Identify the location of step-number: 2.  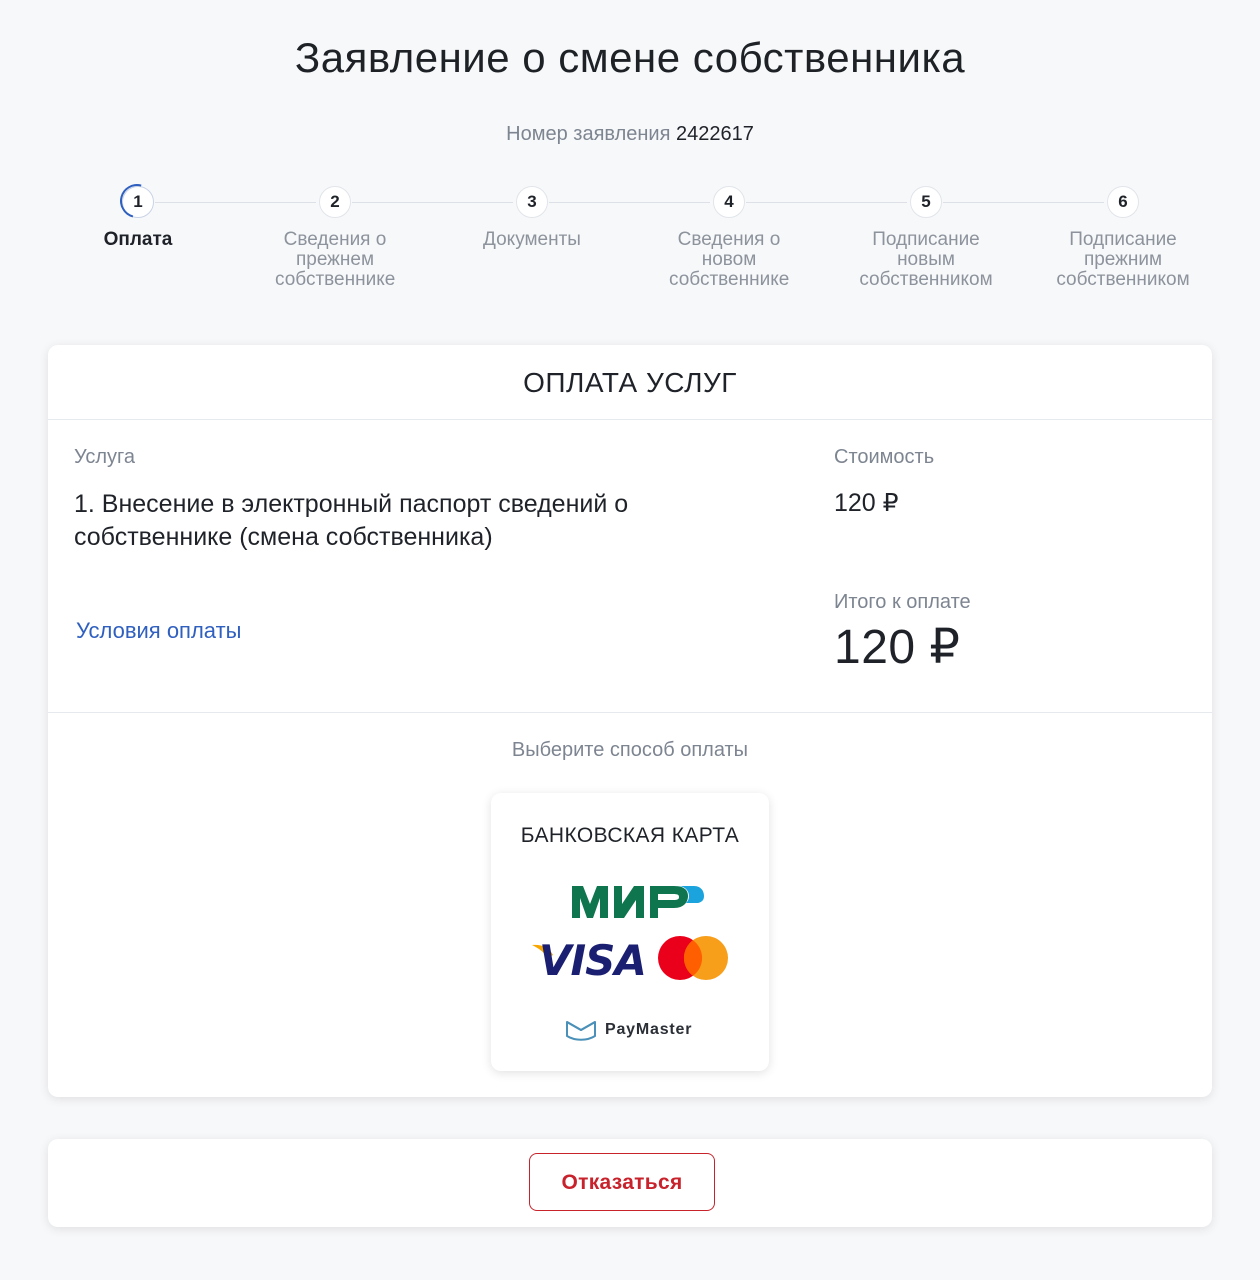
(335, 202).